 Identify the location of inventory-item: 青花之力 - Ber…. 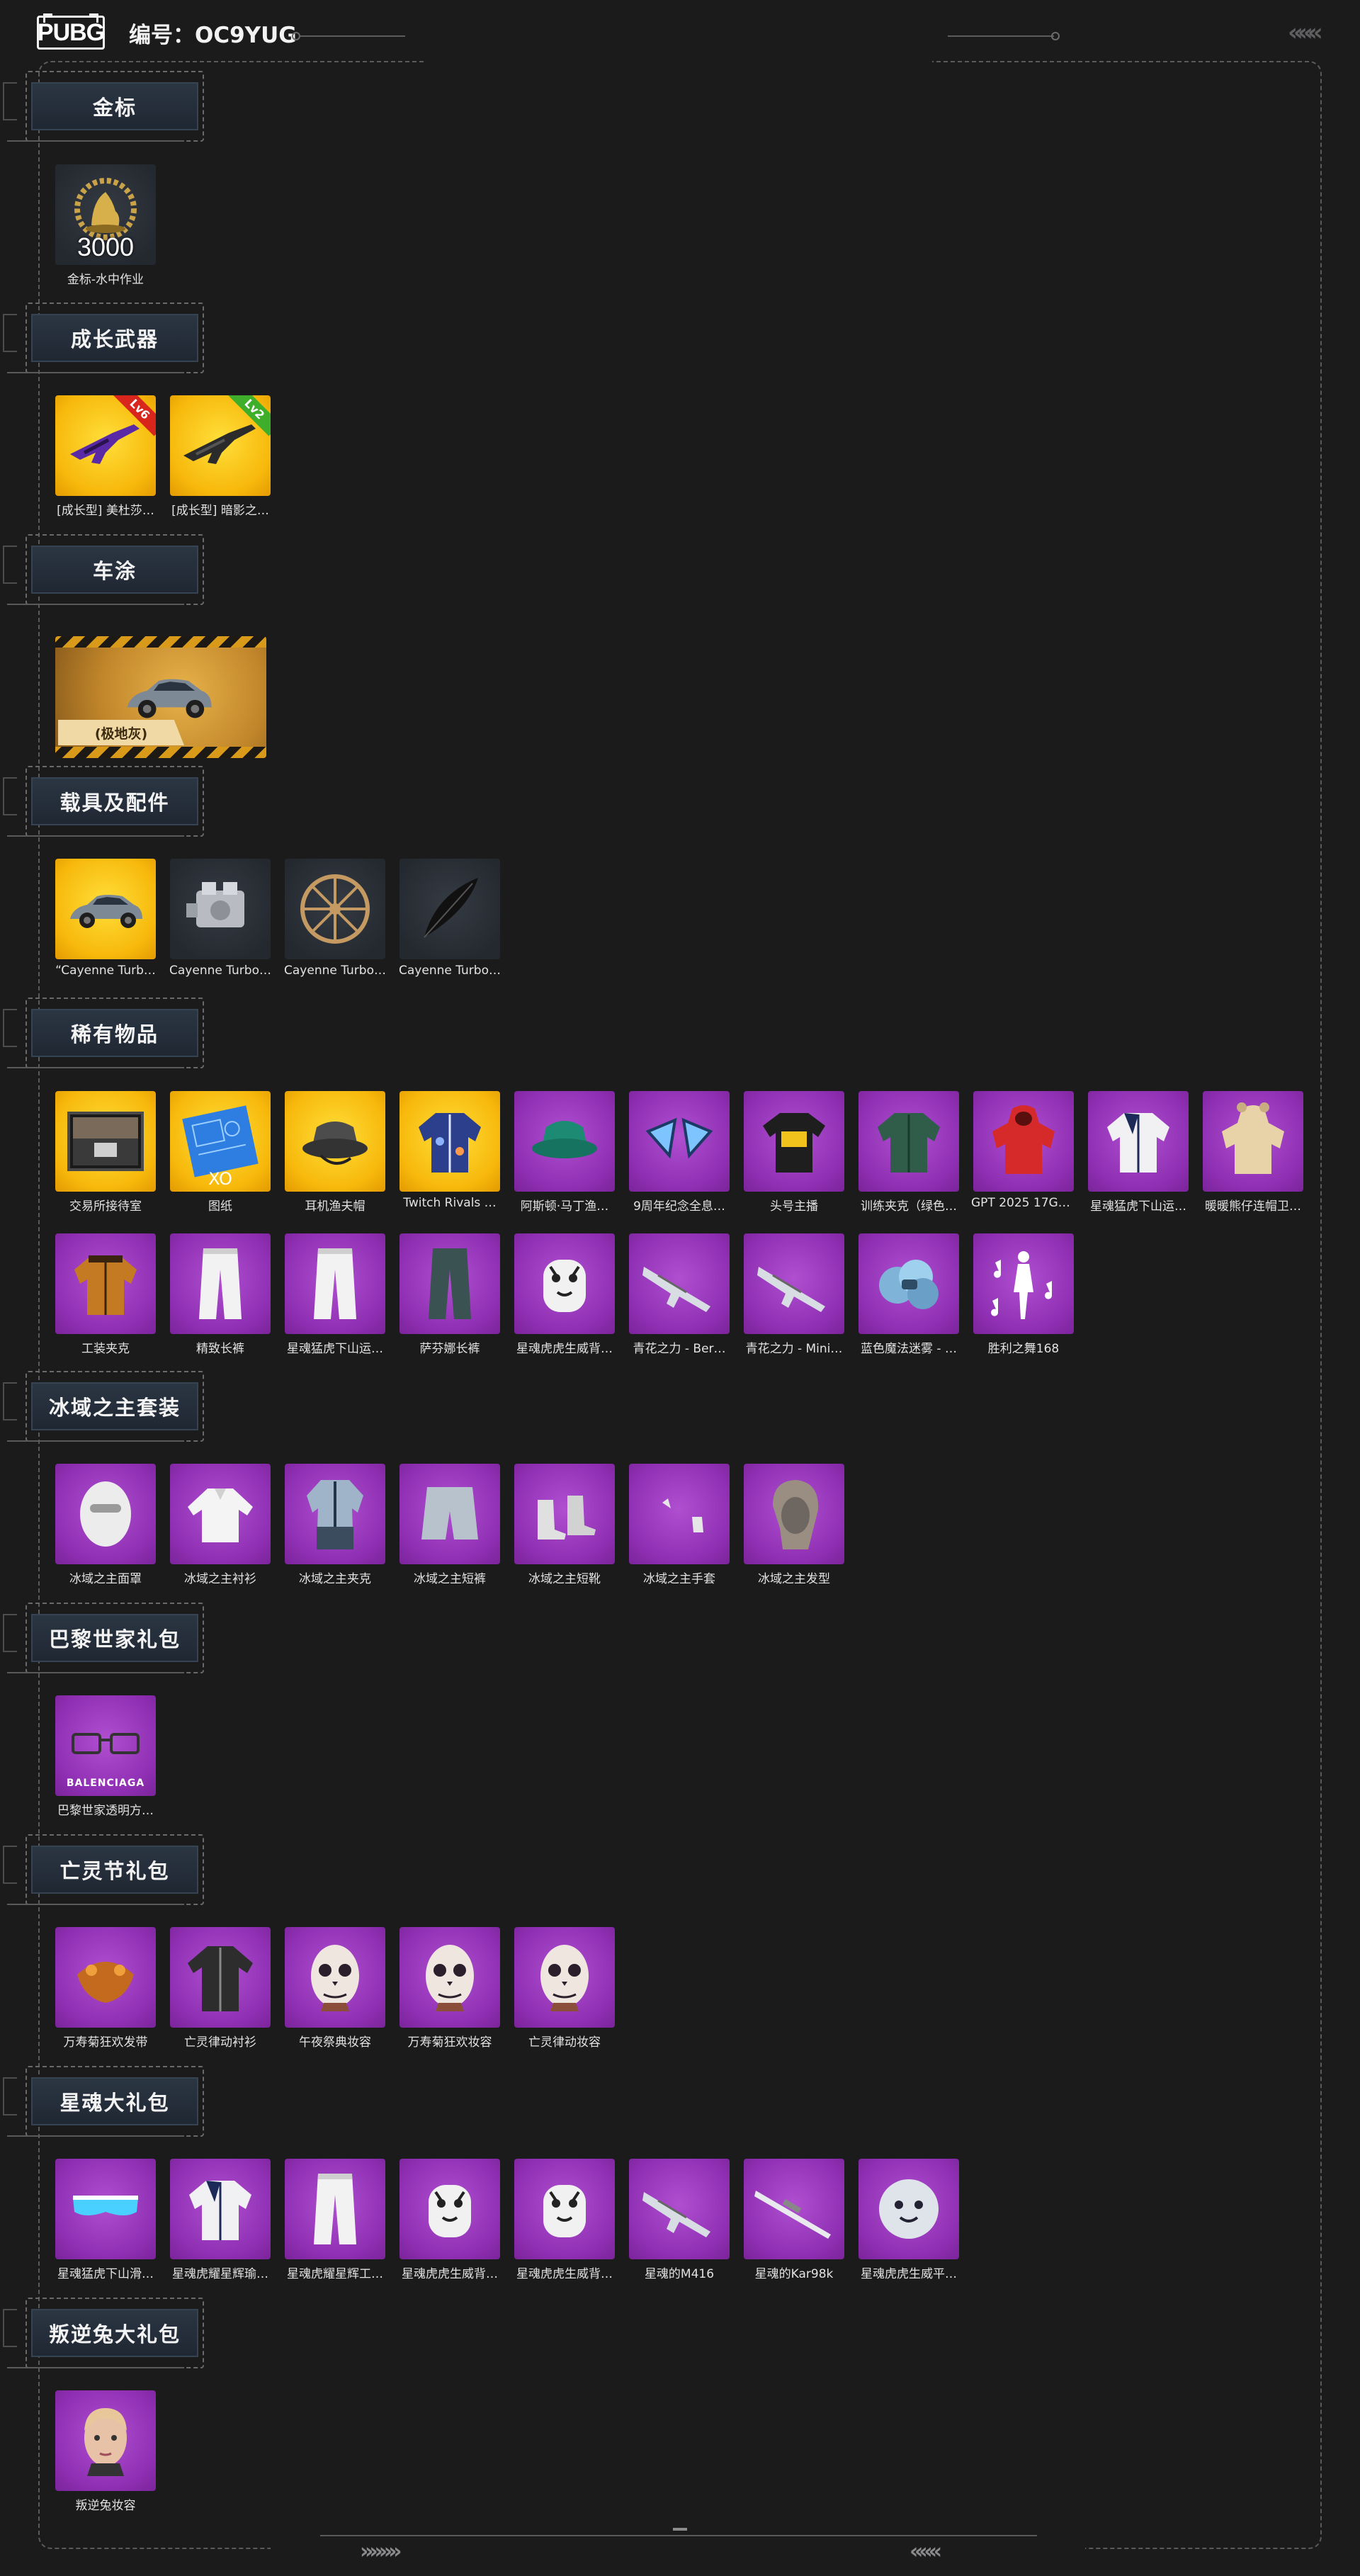
(680, 1294).